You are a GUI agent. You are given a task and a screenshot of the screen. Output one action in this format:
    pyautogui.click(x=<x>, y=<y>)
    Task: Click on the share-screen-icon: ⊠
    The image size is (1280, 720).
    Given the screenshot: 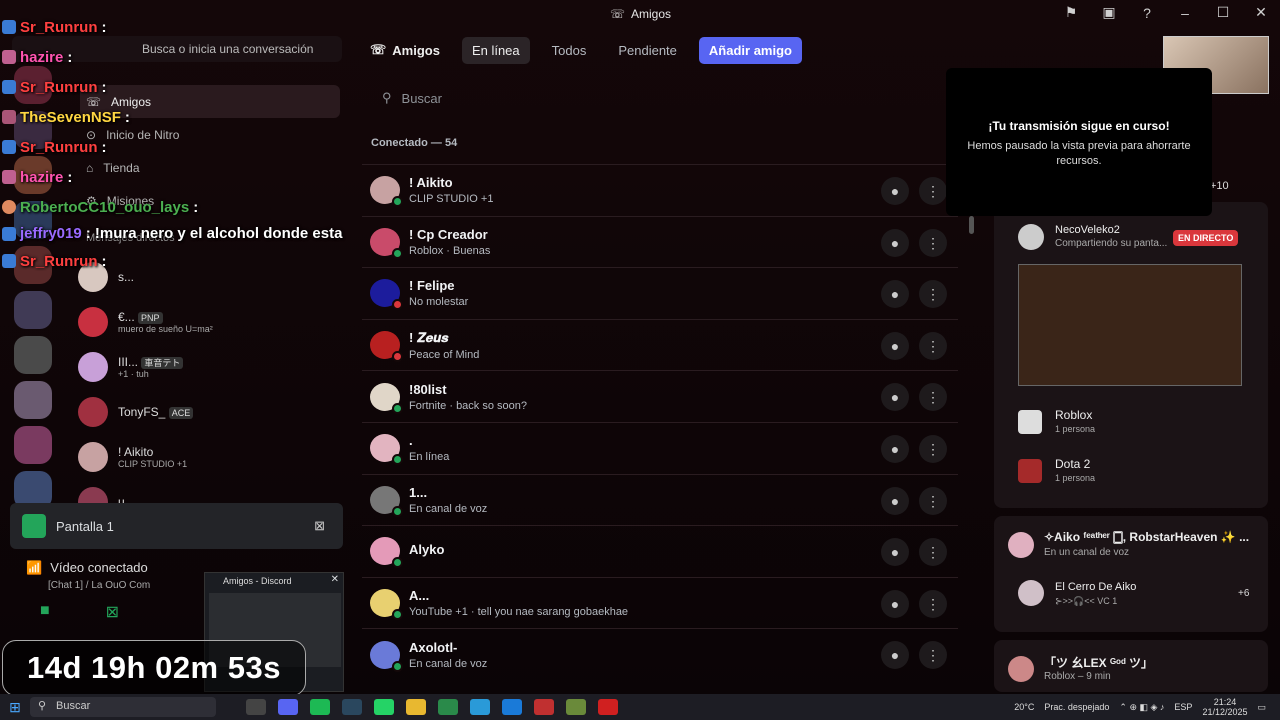 What is the action you would take?
    pyautogui.click(x=112, y=612)
    